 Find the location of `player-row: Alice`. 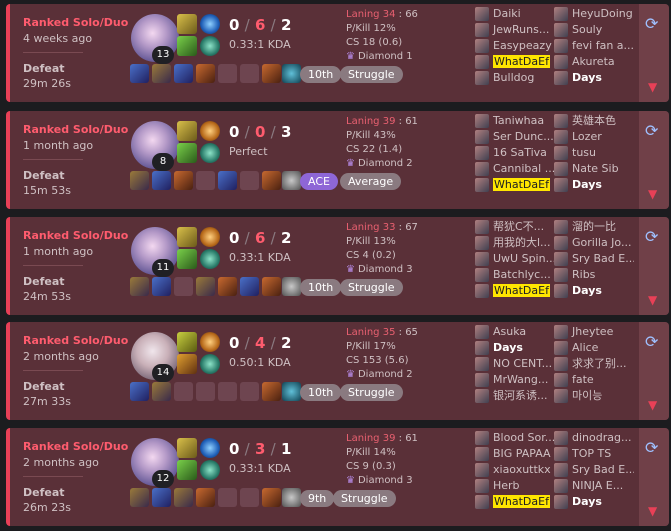

player-row: Alice is located at coordinates (594, 348).